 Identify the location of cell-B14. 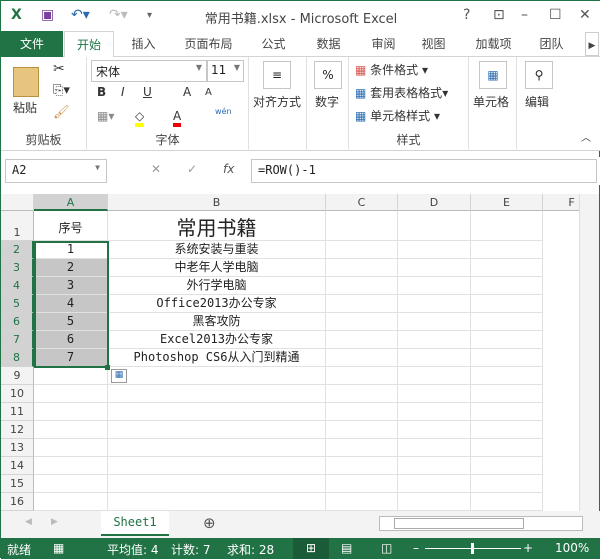
(217, 466).